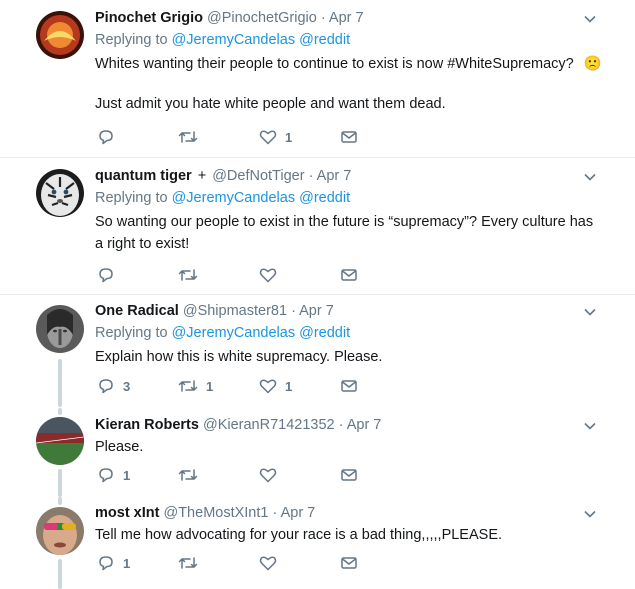 This screenshot has height=589, width=635. Describe the element at coordinates (355, 513) in the screenshot. I see `tweet-header: most xInt @TheMostXInt1 · Apr 7` at that location.